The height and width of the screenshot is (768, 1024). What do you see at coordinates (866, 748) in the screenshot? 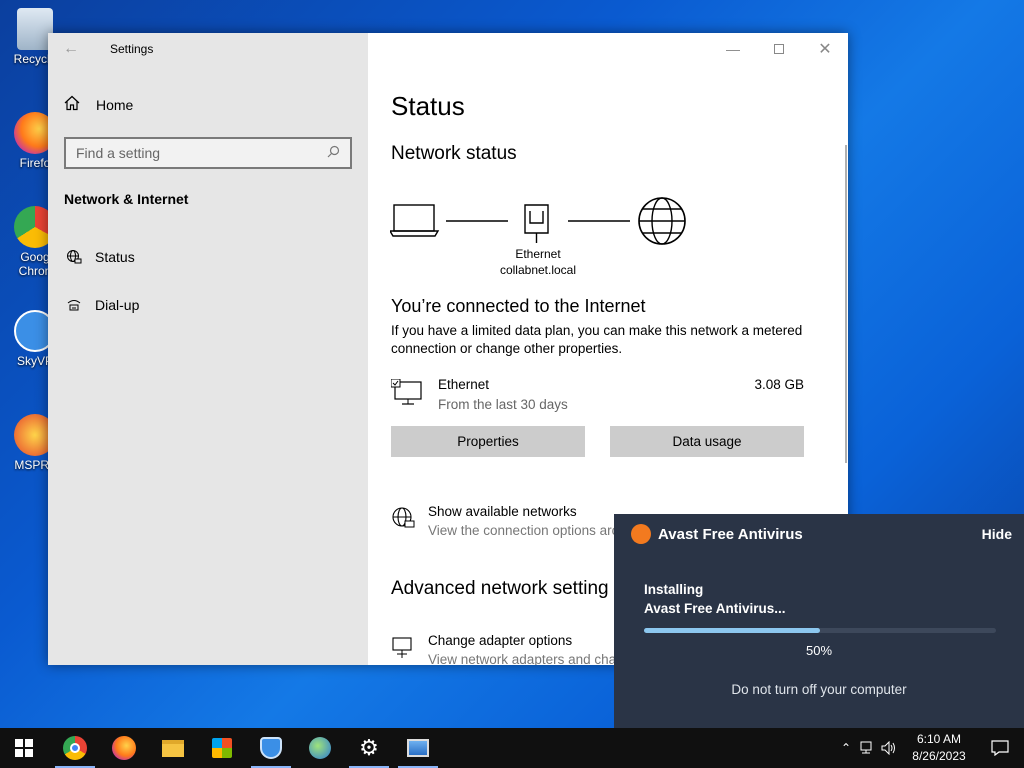
I see `network-tray-icon` at bounding box center [866, 748].